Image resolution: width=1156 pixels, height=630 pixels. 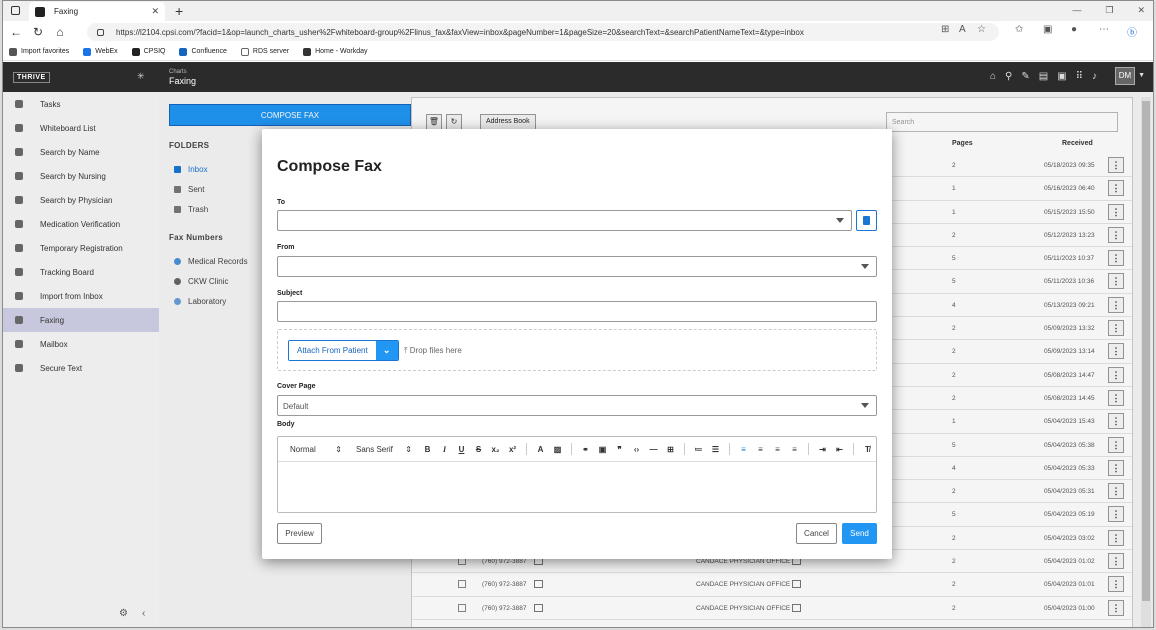 I want to click on sidebar-item-search-by-name: Search by Name, so click(x=81, y=152).